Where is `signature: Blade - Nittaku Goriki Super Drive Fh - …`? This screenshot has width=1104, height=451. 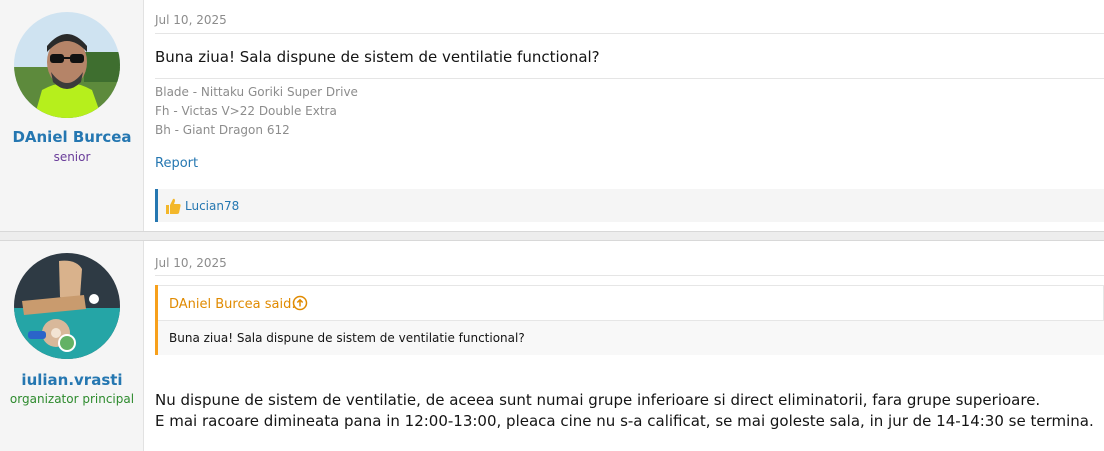
signature: Blade - Nittaku Goriki Super Drive Fh - … is located at coordinates (256, 111).